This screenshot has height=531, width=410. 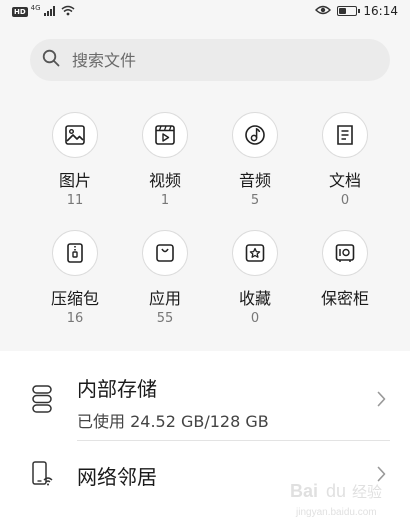 I want to click on network-type: 4G, so click(x=35, y=8).